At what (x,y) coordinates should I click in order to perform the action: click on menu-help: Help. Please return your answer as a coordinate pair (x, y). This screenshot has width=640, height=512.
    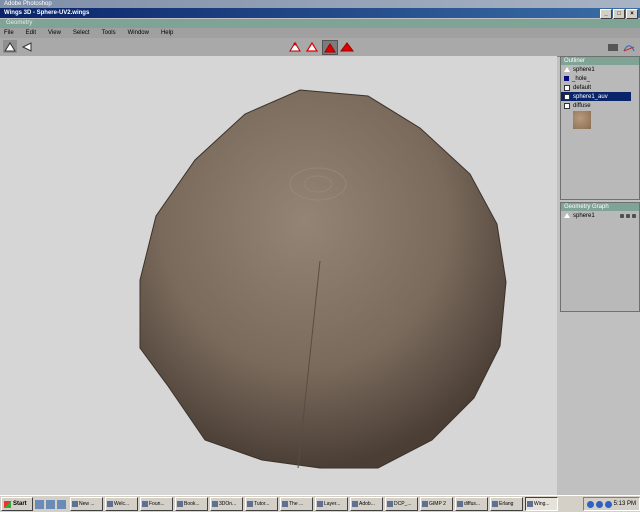
    Looking at the image, I should click on (167, 33).